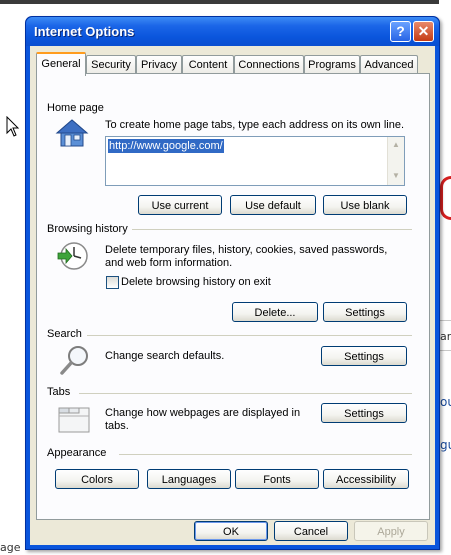  What do you see at coordinates (159, 64) in the screenshot?
I see `tab-privacy: Privacy` at bounding box center [159, 64].